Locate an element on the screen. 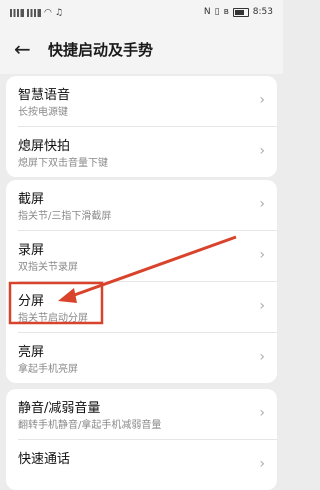 The width and height of the screenshot is (320, 490). vibrate-icon: ▯ is located at coordinates (217, 12).